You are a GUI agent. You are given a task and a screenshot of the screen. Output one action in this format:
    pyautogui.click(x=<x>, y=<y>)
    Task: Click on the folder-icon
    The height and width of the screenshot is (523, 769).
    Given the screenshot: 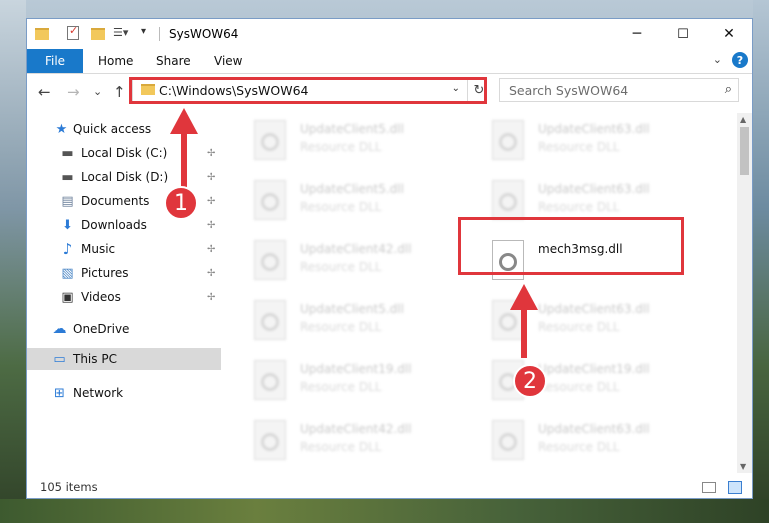 What is the action you would take?
    pyautogui.click(x=43, y=34)
    